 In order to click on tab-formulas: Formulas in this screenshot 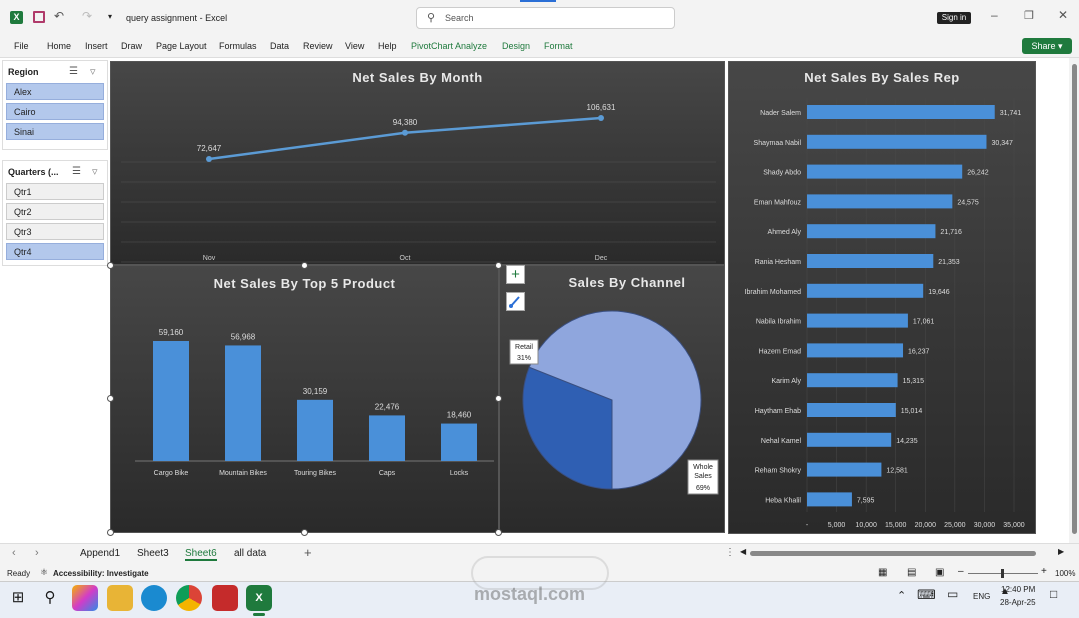, I will do `click(238, 46)`.